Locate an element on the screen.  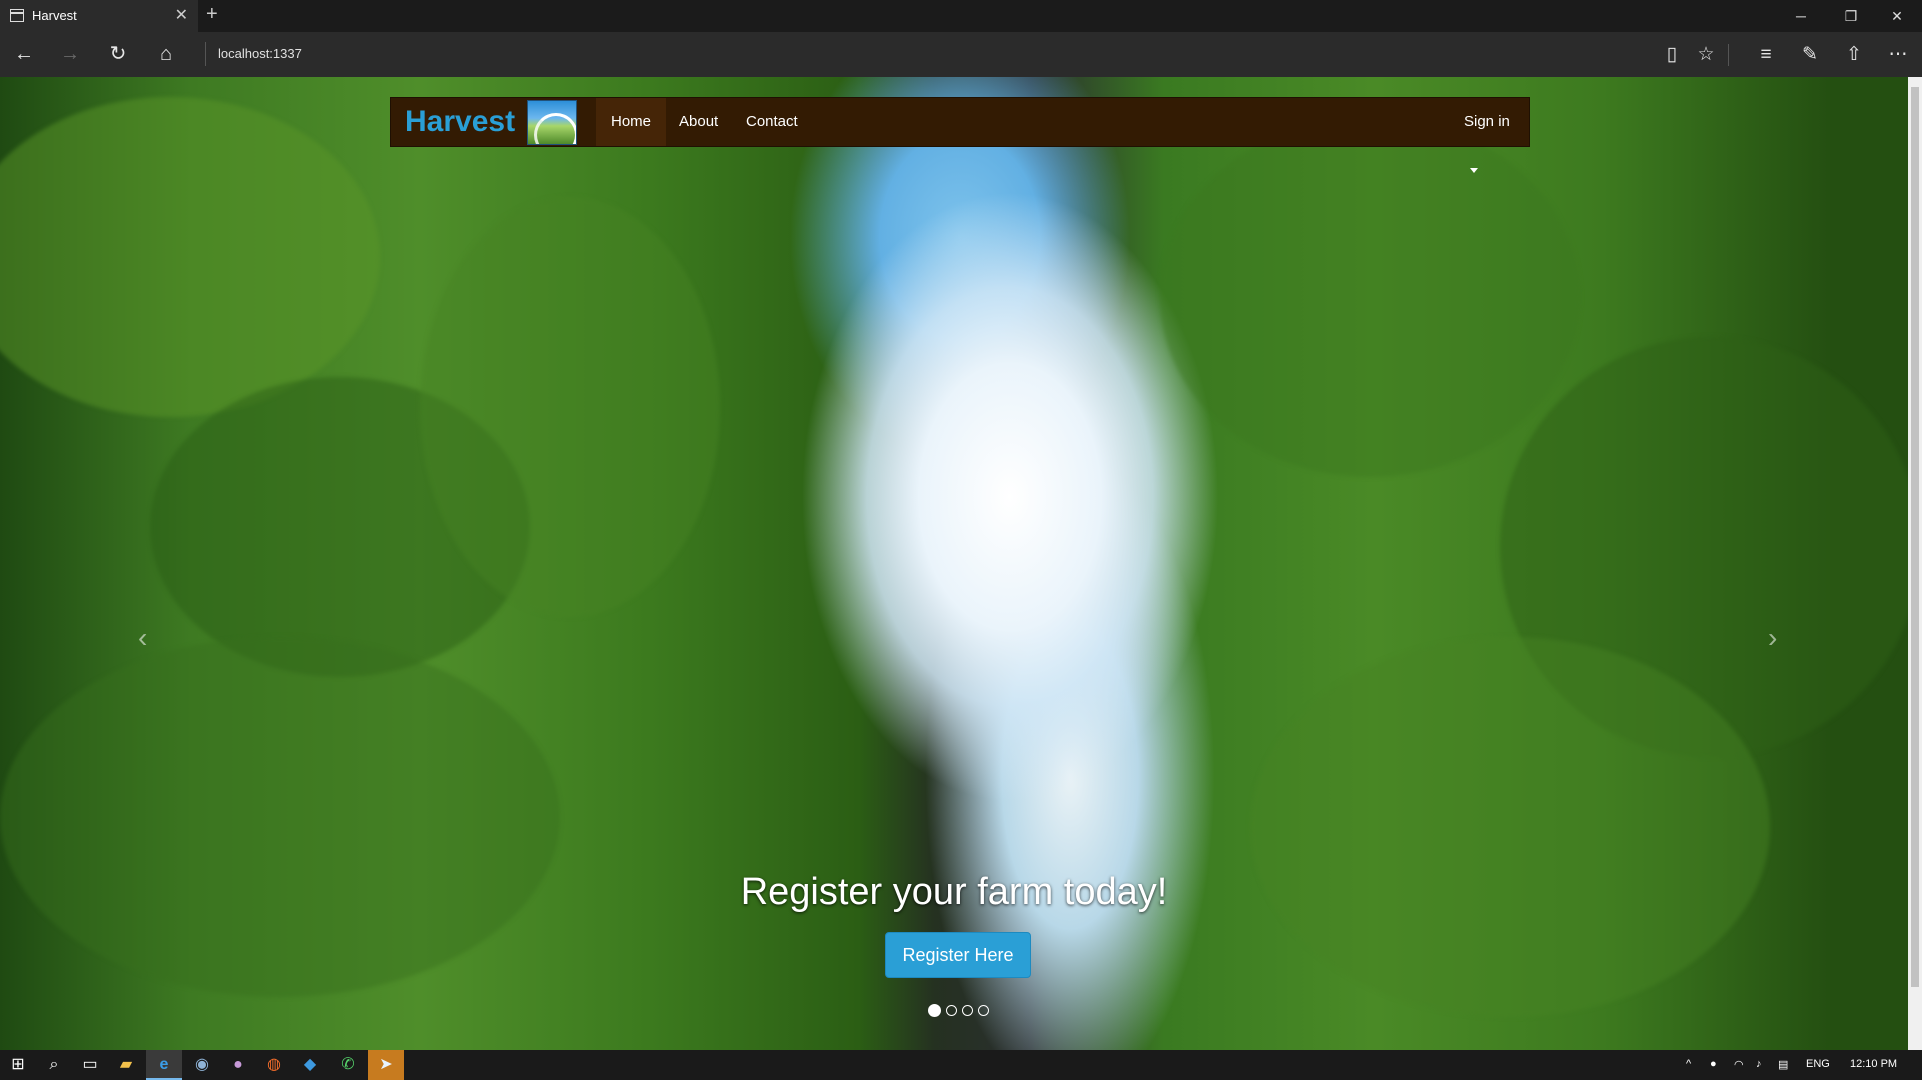
minimize-button: ─ is located at coordinates (1801, 16).